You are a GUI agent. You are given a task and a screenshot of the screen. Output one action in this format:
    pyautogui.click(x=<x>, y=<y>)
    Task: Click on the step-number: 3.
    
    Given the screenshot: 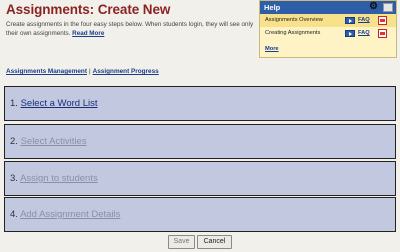 What is the action you would take?
    pyautogui.click(x=14, y=178)
    